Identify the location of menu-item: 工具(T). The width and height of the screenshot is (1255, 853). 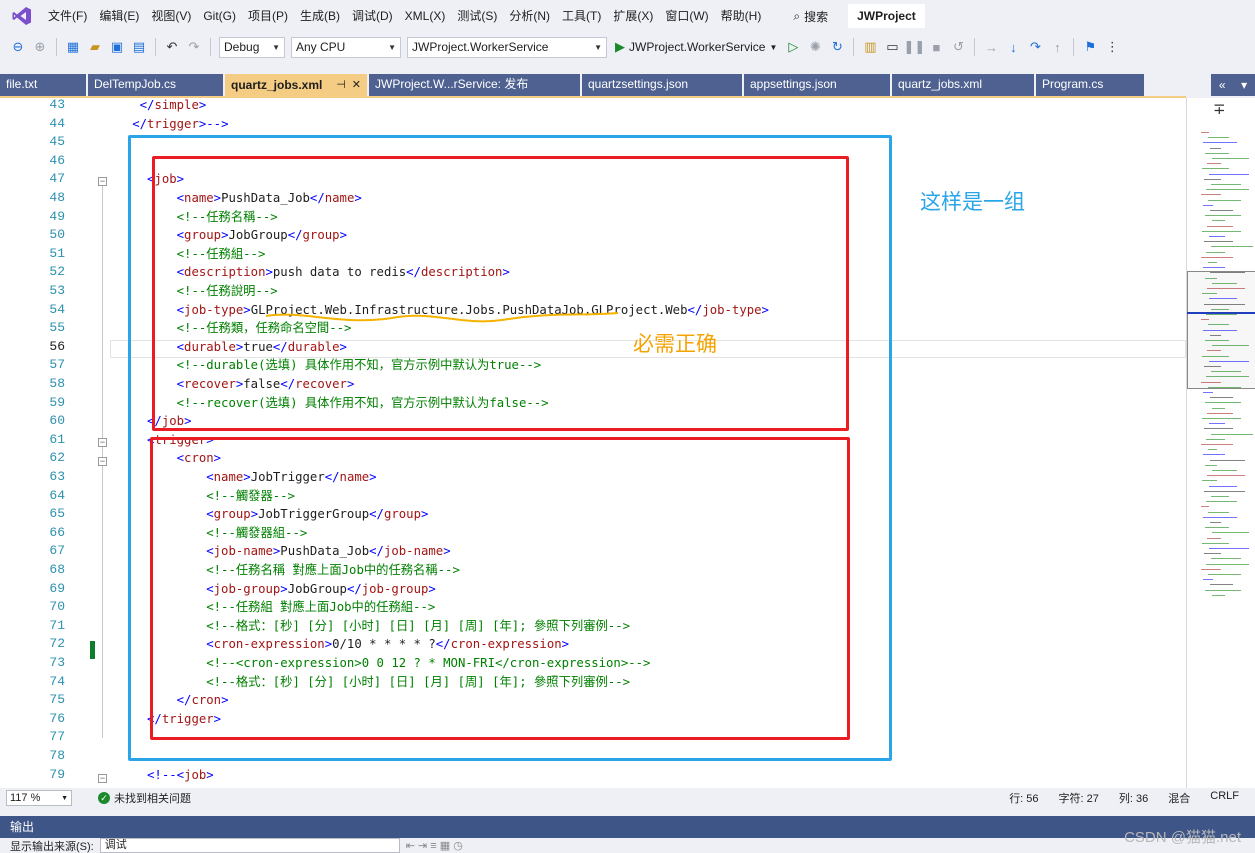
(581, 16).